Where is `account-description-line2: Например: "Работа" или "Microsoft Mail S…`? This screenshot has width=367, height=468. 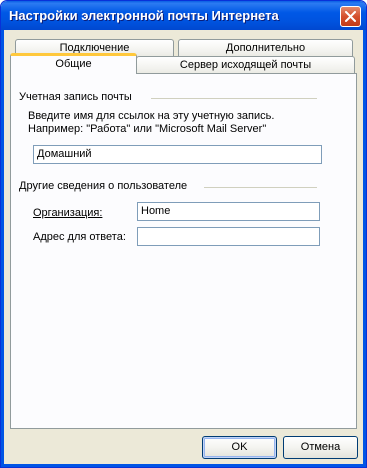
account-description-line2: Например: "Работа" или "Microsoft Mail S… is located at coordinates (147, 129).